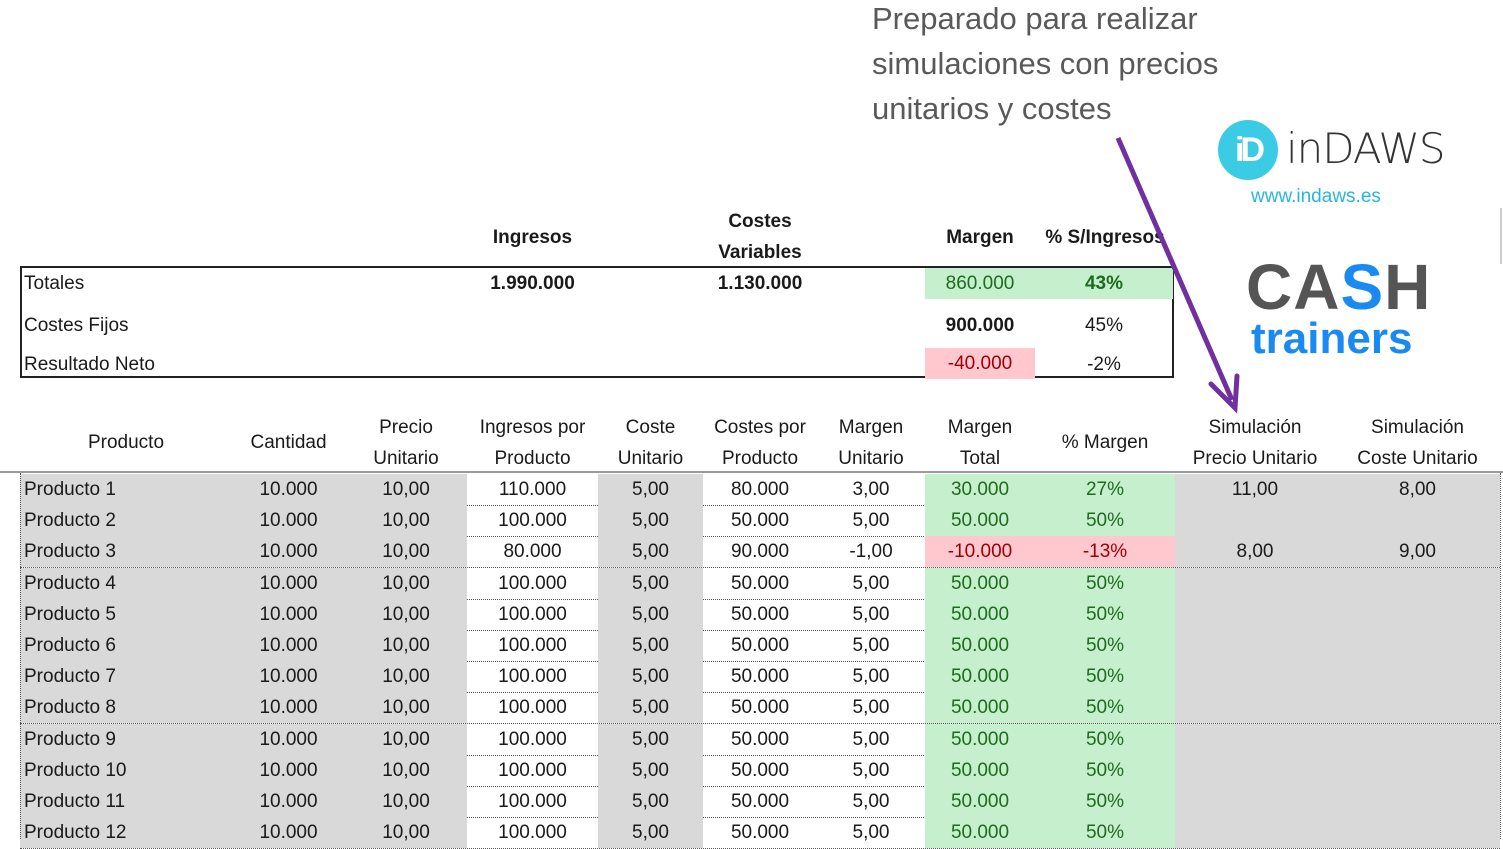 This screenshot has width=1503, height=849. I want to click on cell-margen-total: 30.000, so click(980, 489).